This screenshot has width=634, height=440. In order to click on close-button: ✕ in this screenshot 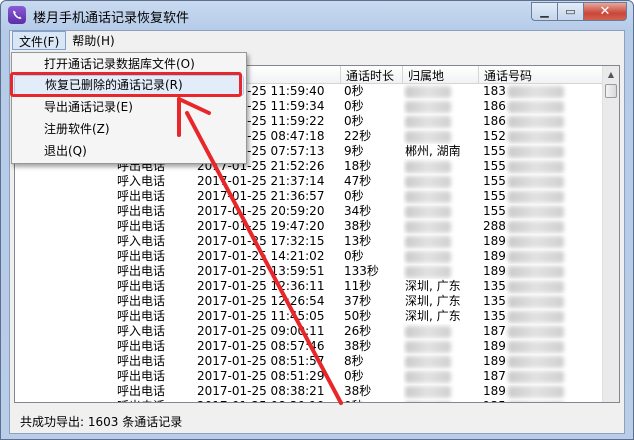, I will do `click(605, 11)`.